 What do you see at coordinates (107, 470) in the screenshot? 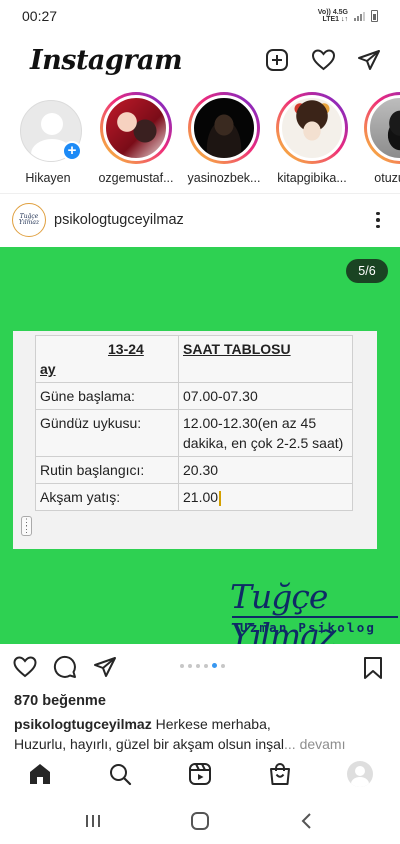
I see `table-cell: Rutin başlangıcı:` at bounding box center [107, 470].